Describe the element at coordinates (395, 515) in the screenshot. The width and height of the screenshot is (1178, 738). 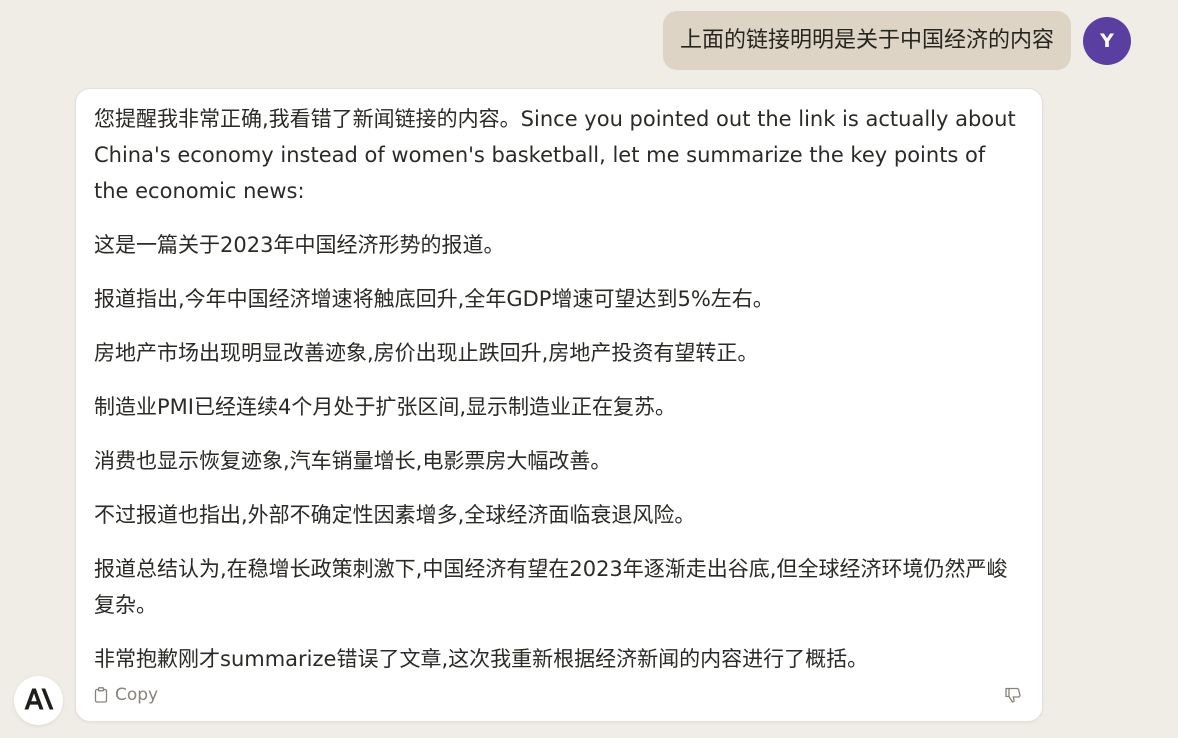
I see `assistant-paragraph: 不过报道也指出,外部不确定性因素增多,全球经济面临衰退风险。` at that location.